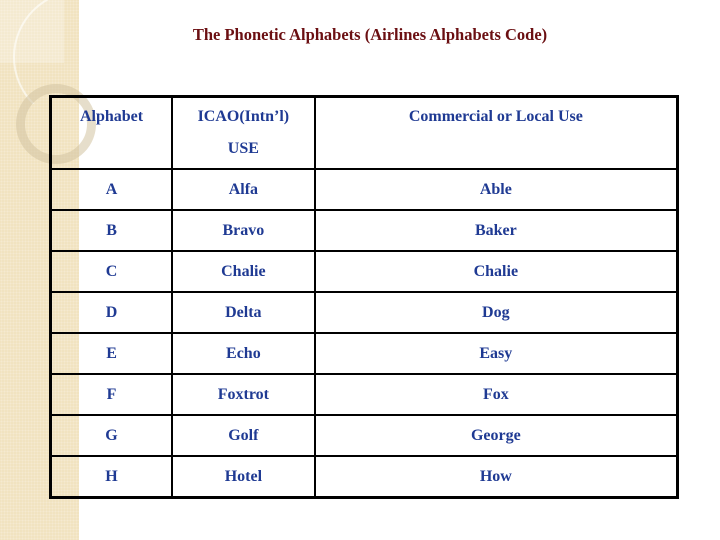 The image size is (720, 540). I want to click on cell-letter: F, so click(111, 394).